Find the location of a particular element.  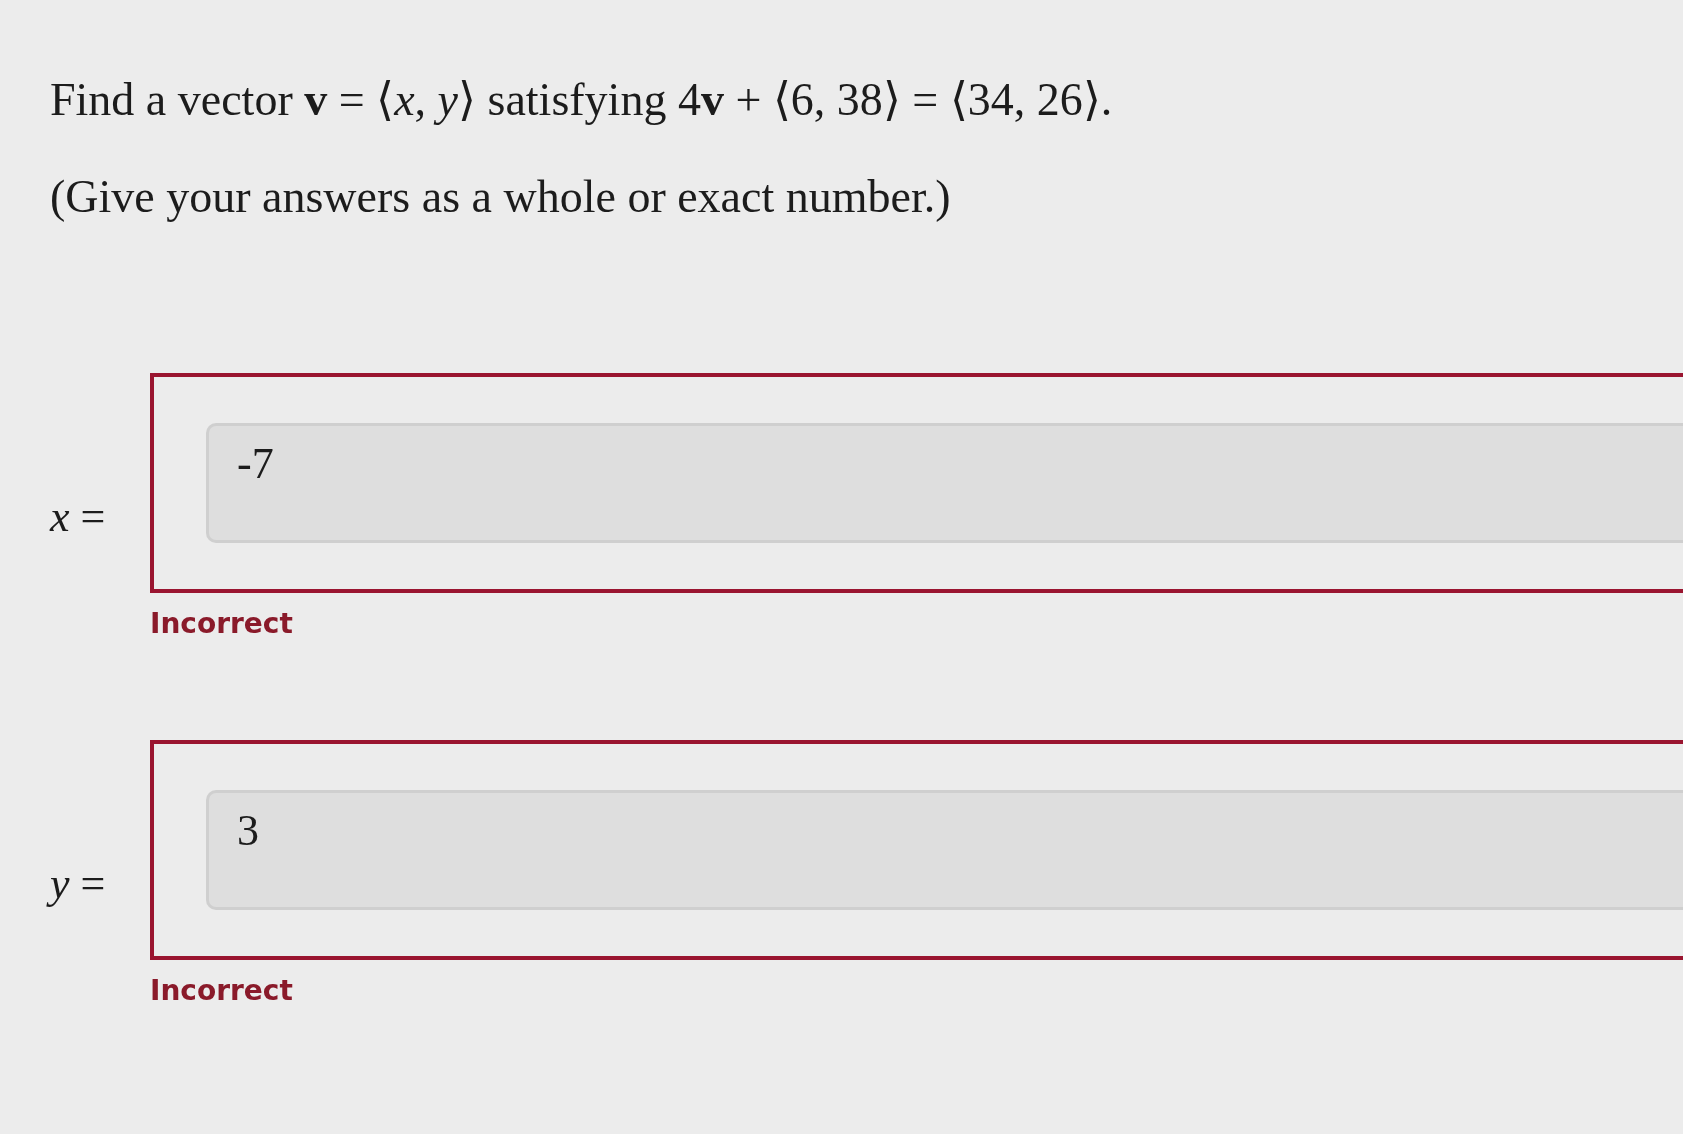

answer-field: 3 is located at coordinates (944, 850).